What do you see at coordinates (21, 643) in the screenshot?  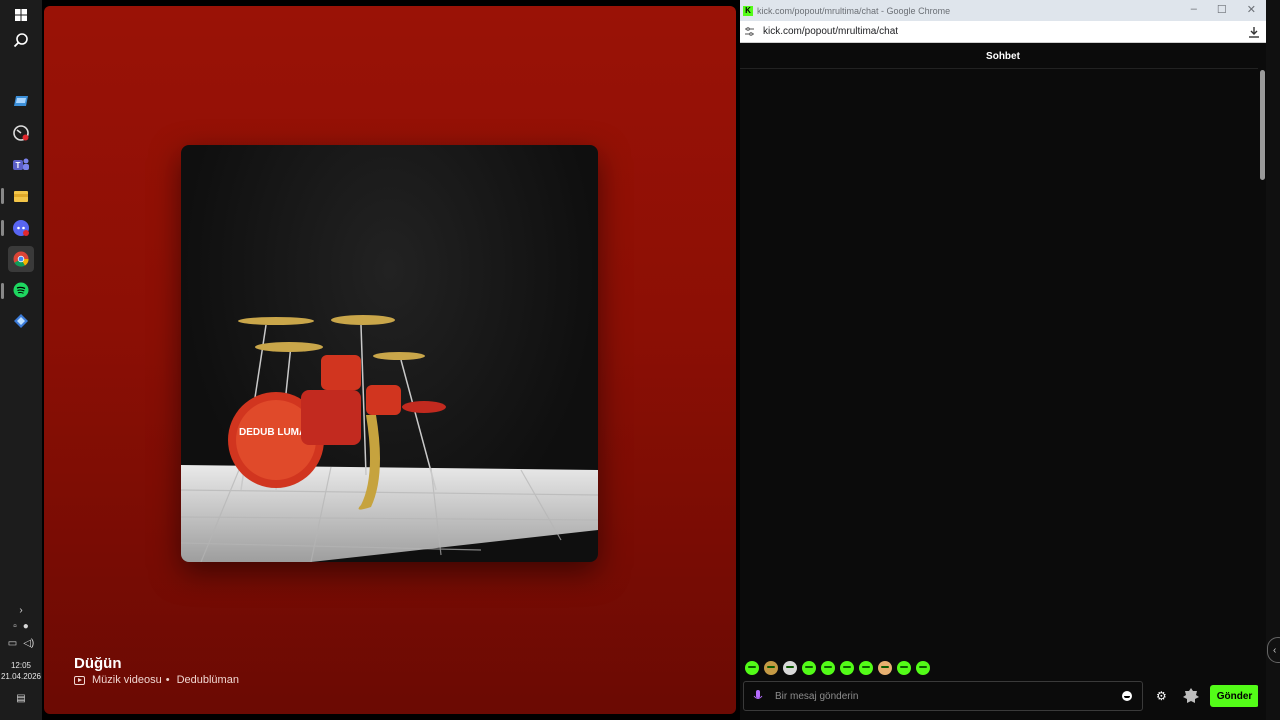 I see `tray-icons-row-2: ▭ ◁)` at bounding box center [21, 643].